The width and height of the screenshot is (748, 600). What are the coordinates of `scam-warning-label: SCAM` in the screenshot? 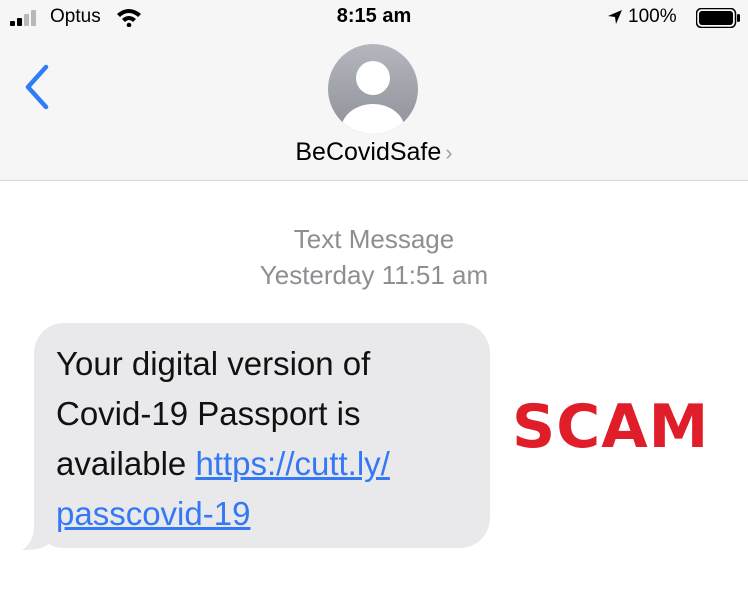 It's located at (611, 427).